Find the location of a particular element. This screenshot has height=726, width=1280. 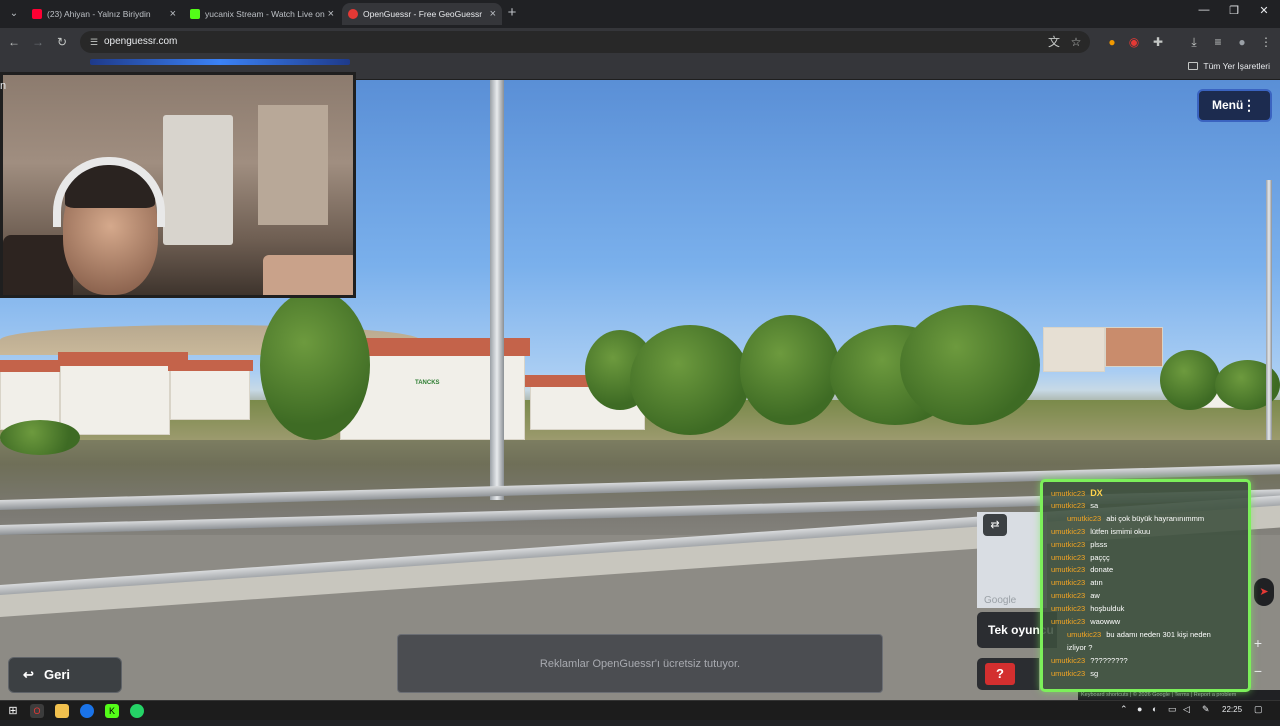

chat-message: umutkic23????????? is located at coordinates (1089, 661).